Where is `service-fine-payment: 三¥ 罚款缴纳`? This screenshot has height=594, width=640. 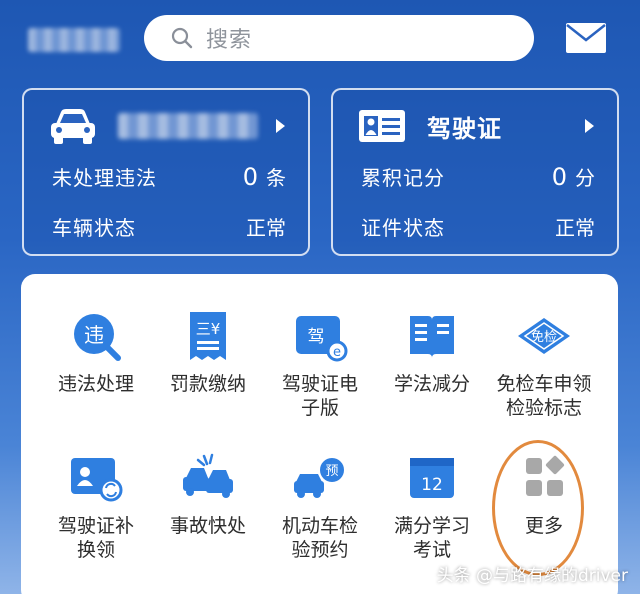 service-fine-payment: 三¥ 罚款缴纳 is located at coordinates (208, 353).